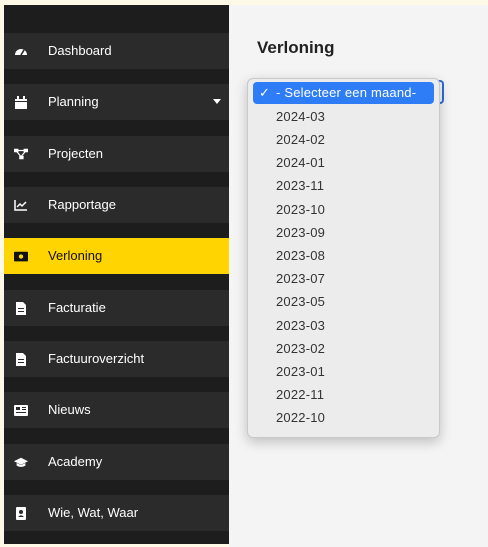  I want to click on chevron-down-icon, so click(217, 101).